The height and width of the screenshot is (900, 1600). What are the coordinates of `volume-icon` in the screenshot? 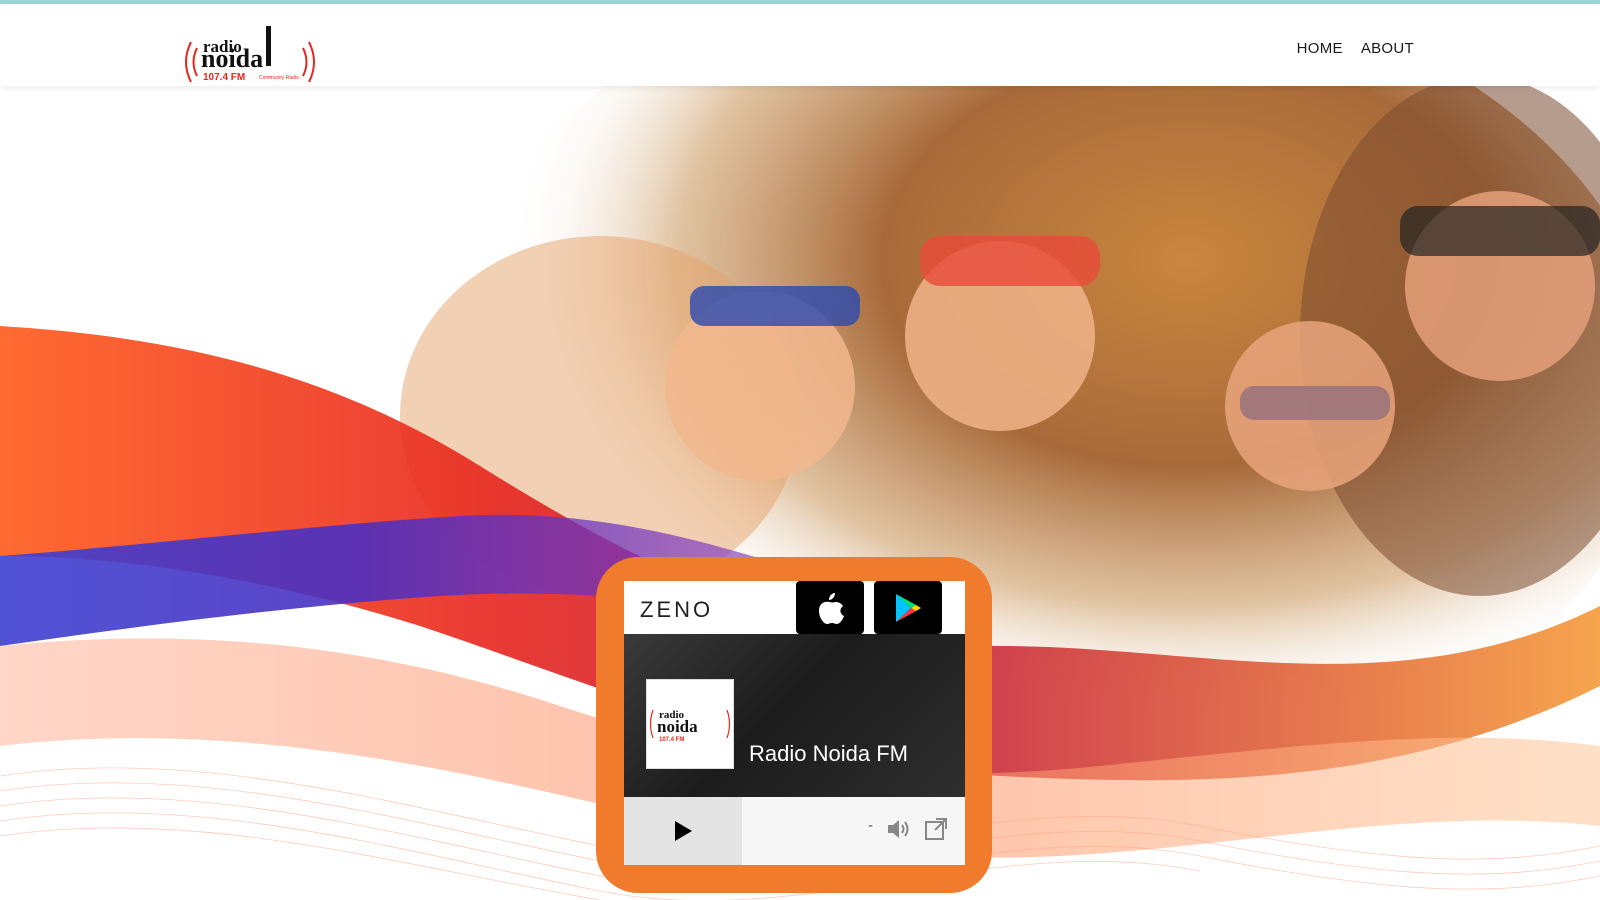 It's located at (899, 829).